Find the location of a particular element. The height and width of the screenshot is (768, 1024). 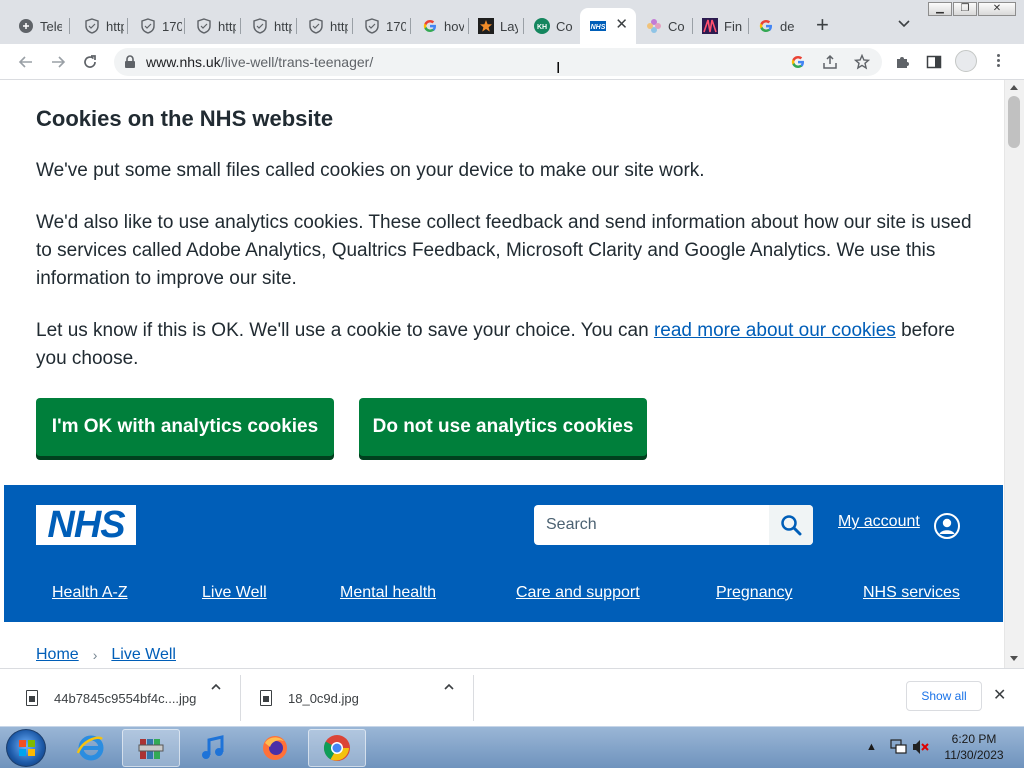

back-icon is located at coordinates (26, 62).